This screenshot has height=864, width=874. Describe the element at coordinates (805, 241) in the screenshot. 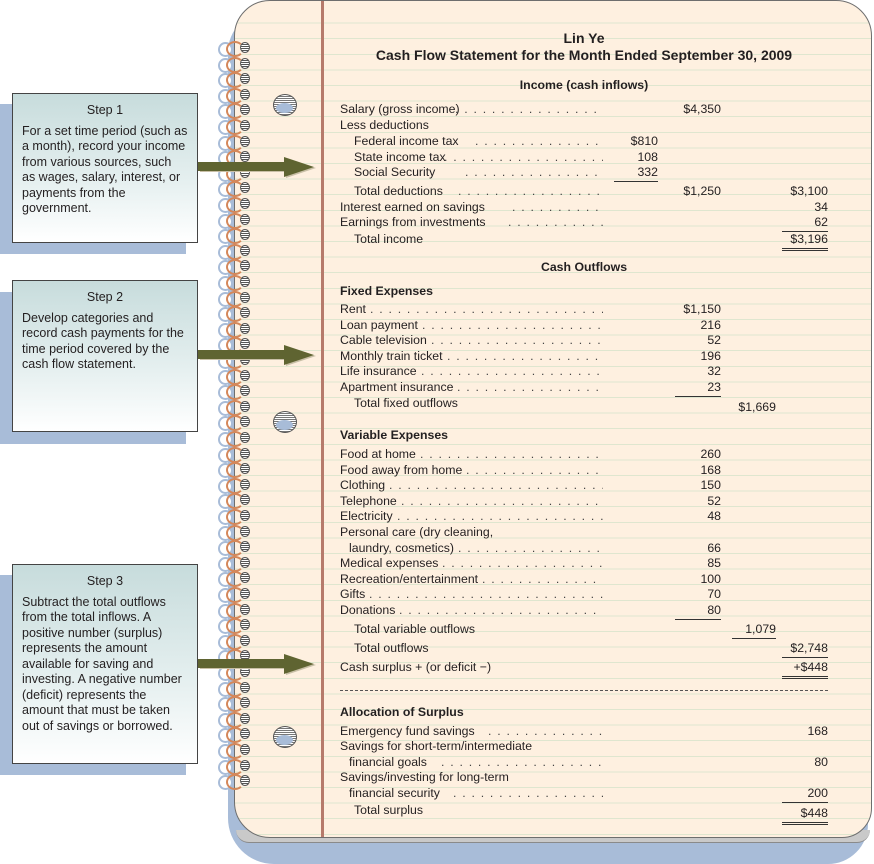

I see `row-value: $3,196` at that location.